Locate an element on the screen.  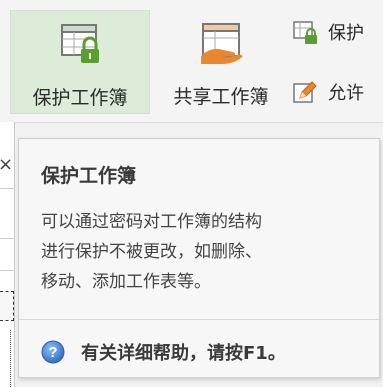
selected-cell is located at coordinates (7, 306).